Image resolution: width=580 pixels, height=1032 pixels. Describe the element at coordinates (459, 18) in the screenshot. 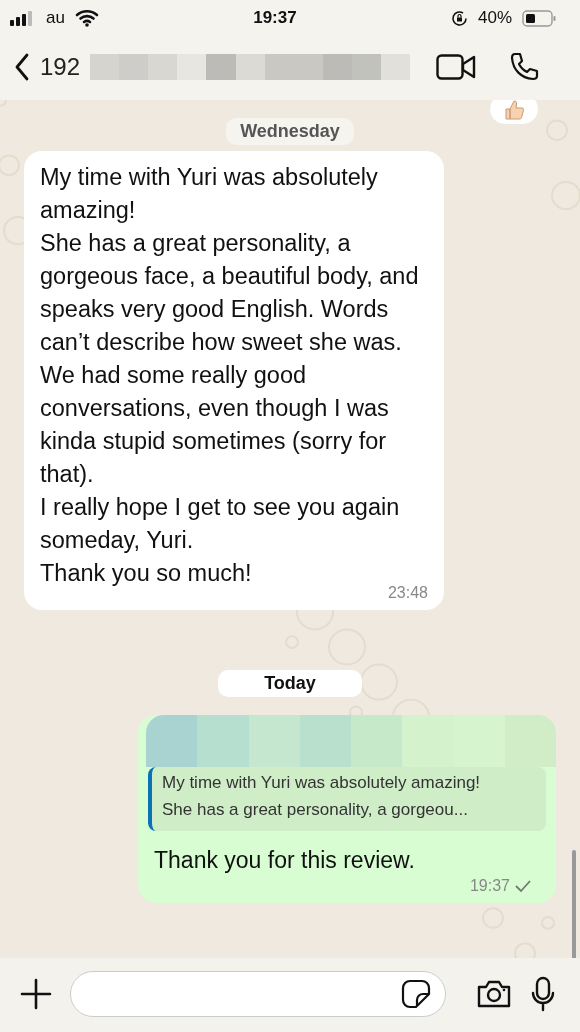

I see `rotation-lock-icon` at that location.